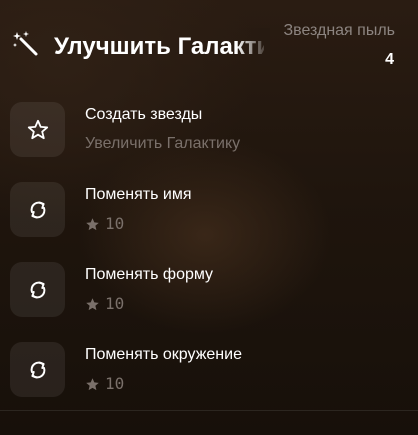  I want to click on option-title: Создать звезды, so click(144, 114).